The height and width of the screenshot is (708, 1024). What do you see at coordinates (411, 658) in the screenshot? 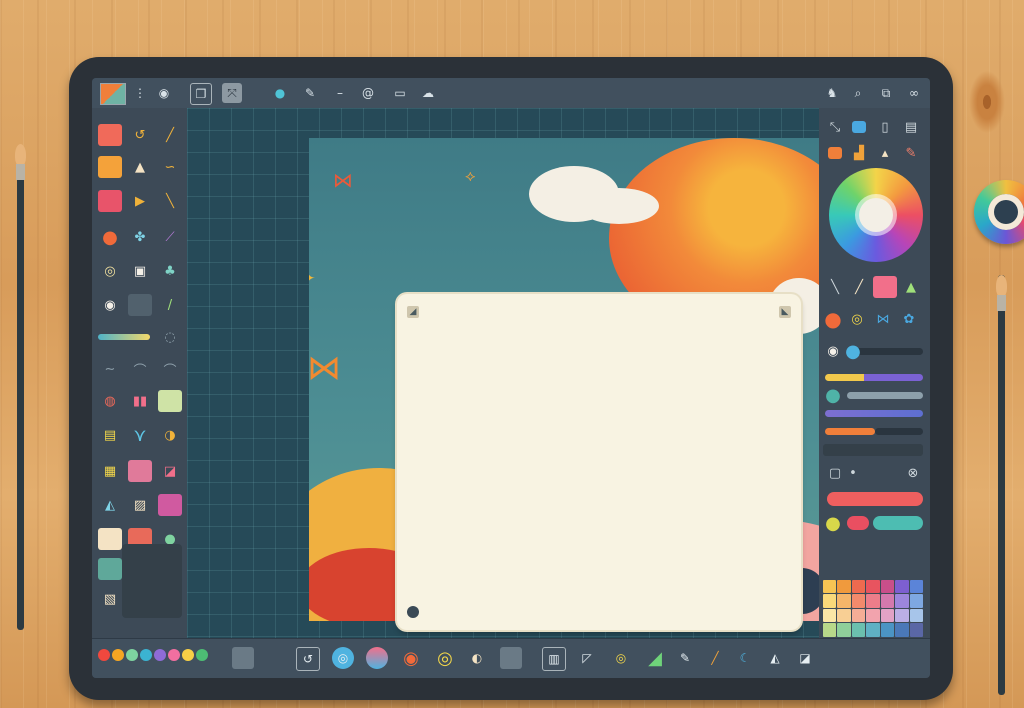
I see `ring-icon: ◉` at bounding box center [411, 658].